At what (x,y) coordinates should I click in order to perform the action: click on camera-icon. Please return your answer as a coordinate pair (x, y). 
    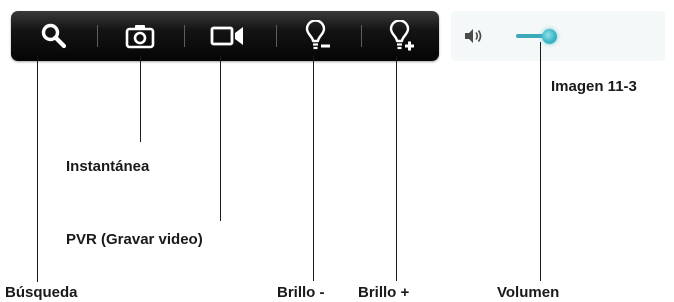
    Looking at the image, I should click on (140, 36).